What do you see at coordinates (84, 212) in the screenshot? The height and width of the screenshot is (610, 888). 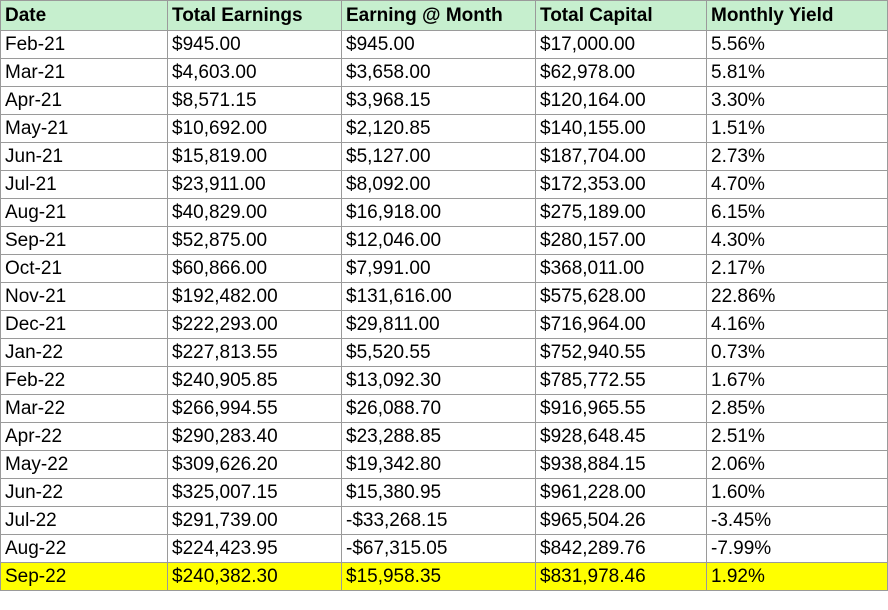 I see `cell-date: Aug-21` at bounding box center [84, 212].